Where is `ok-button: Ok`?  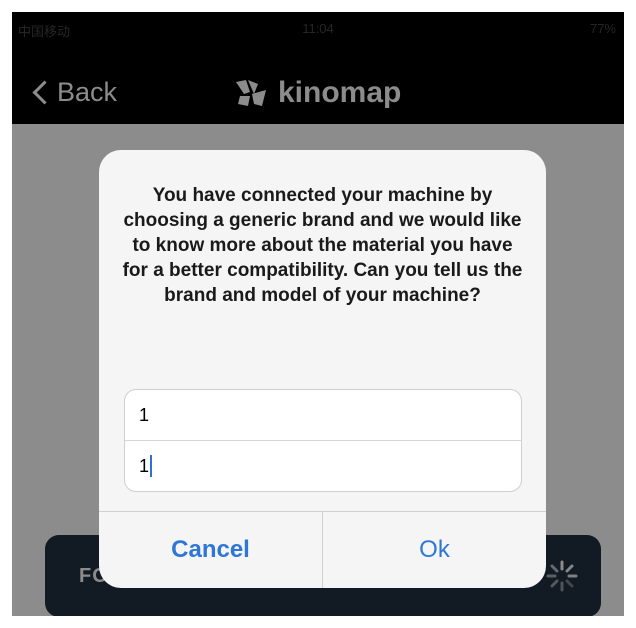
ok-button: Ok is located at coordinates (434, 550).